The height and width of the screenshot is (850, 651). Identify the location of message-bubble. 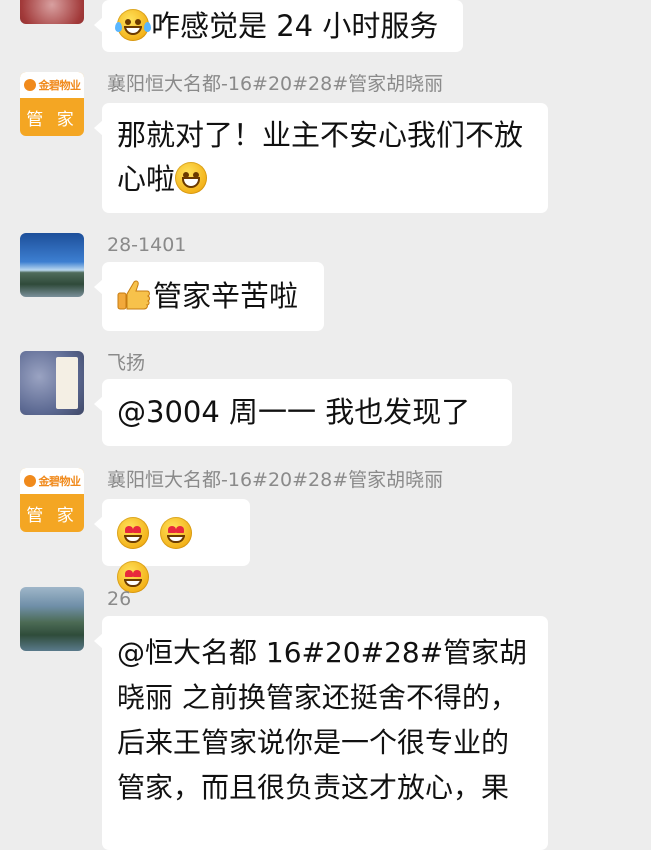
(172, 546).